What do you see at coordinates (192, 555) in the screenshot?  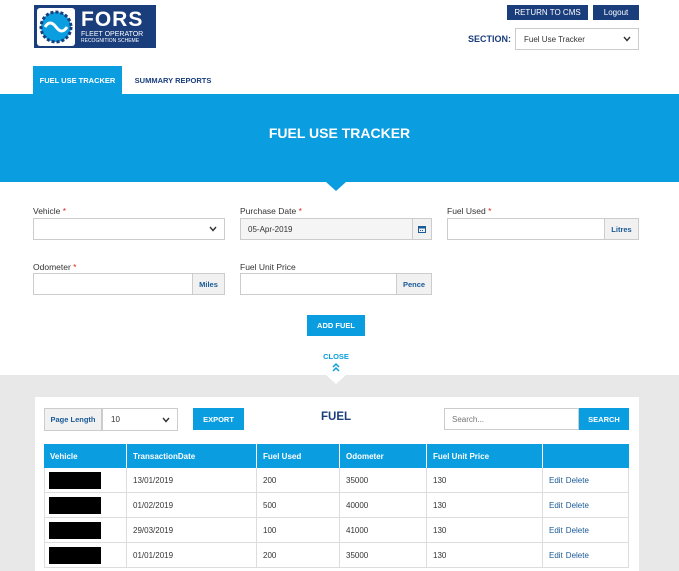 I see `date-cell: 01/01/2019` at bounding box center [192, 555].